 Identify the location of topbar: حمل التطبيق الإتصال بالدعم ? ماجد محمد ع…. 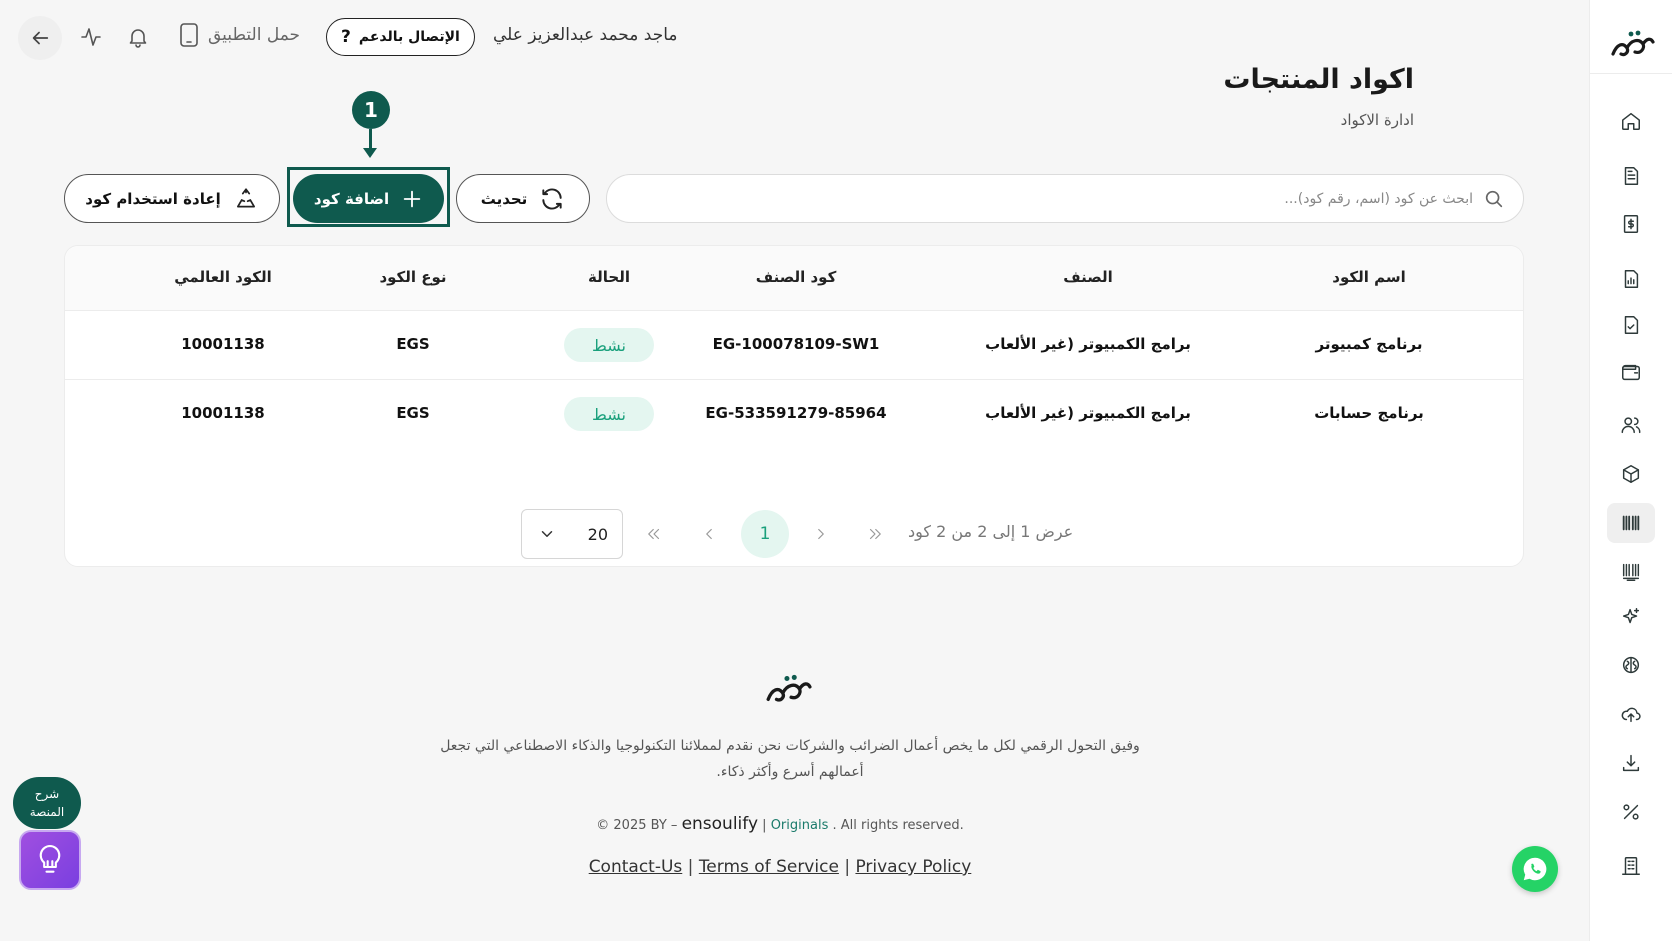
(798, 37).